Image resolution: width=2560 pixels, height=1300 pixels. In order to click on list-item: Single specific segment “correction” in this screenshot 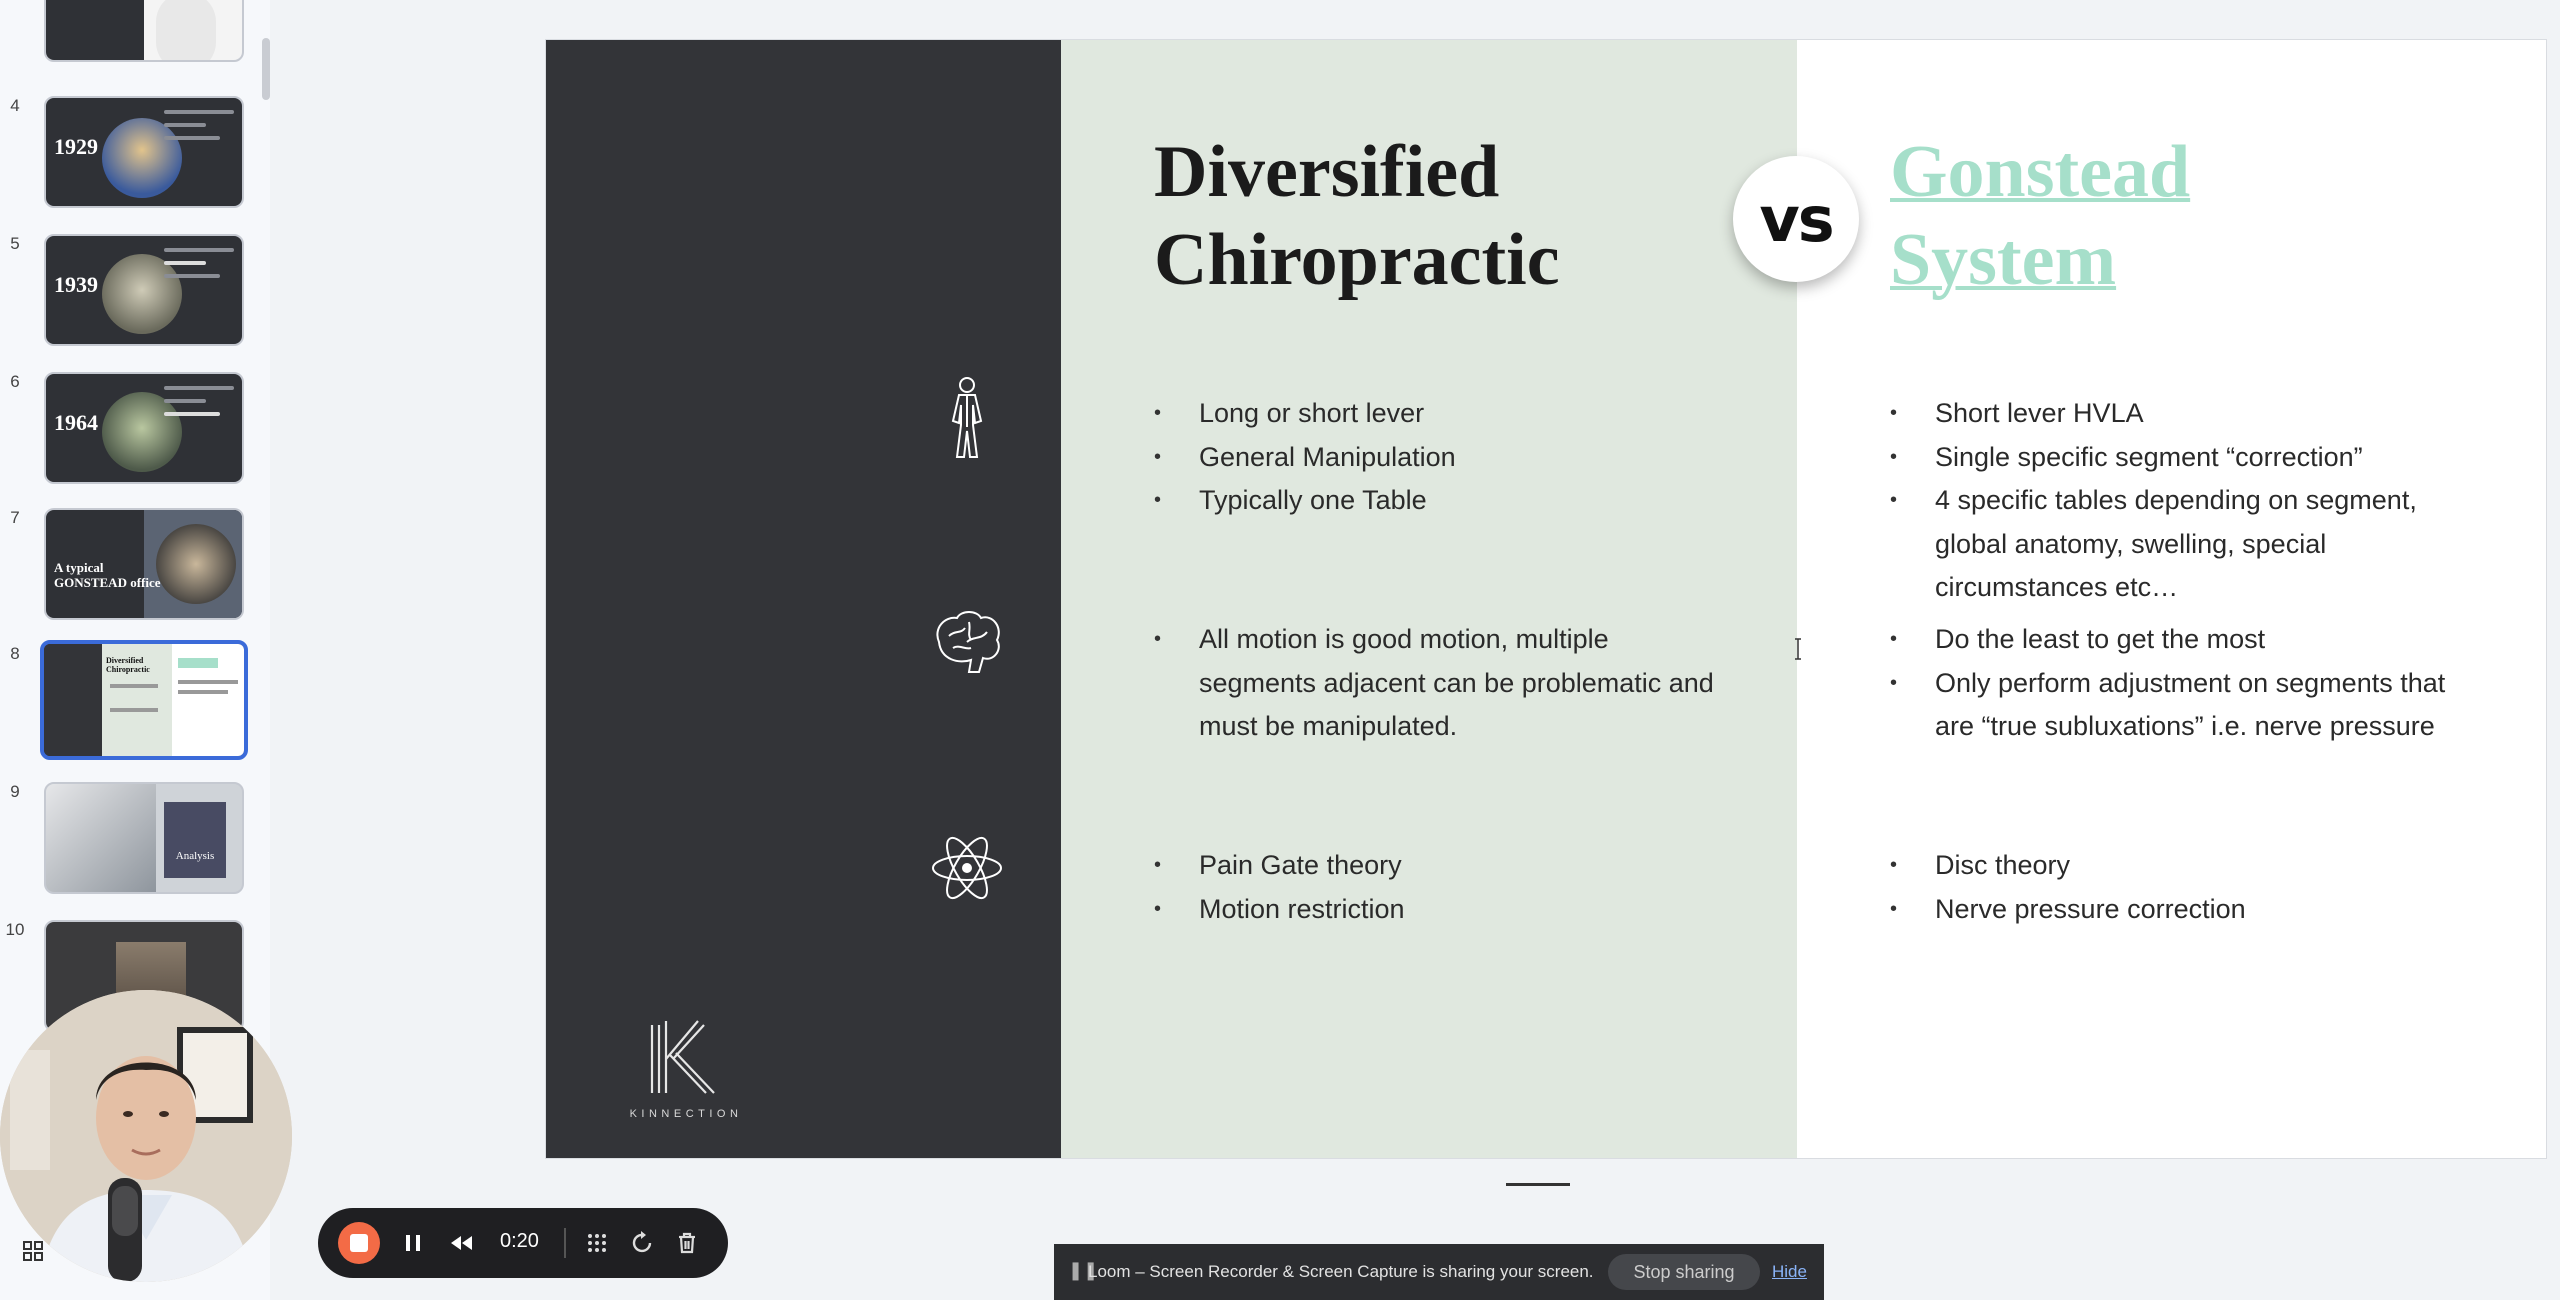, I will do `click(2180, 458)`.